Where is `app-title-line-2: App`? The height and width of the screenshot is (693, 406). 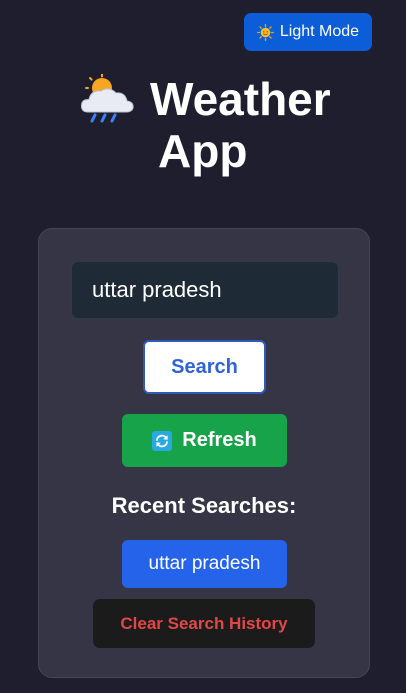
app-title-line-2: App is located at coordinates (203, 151).